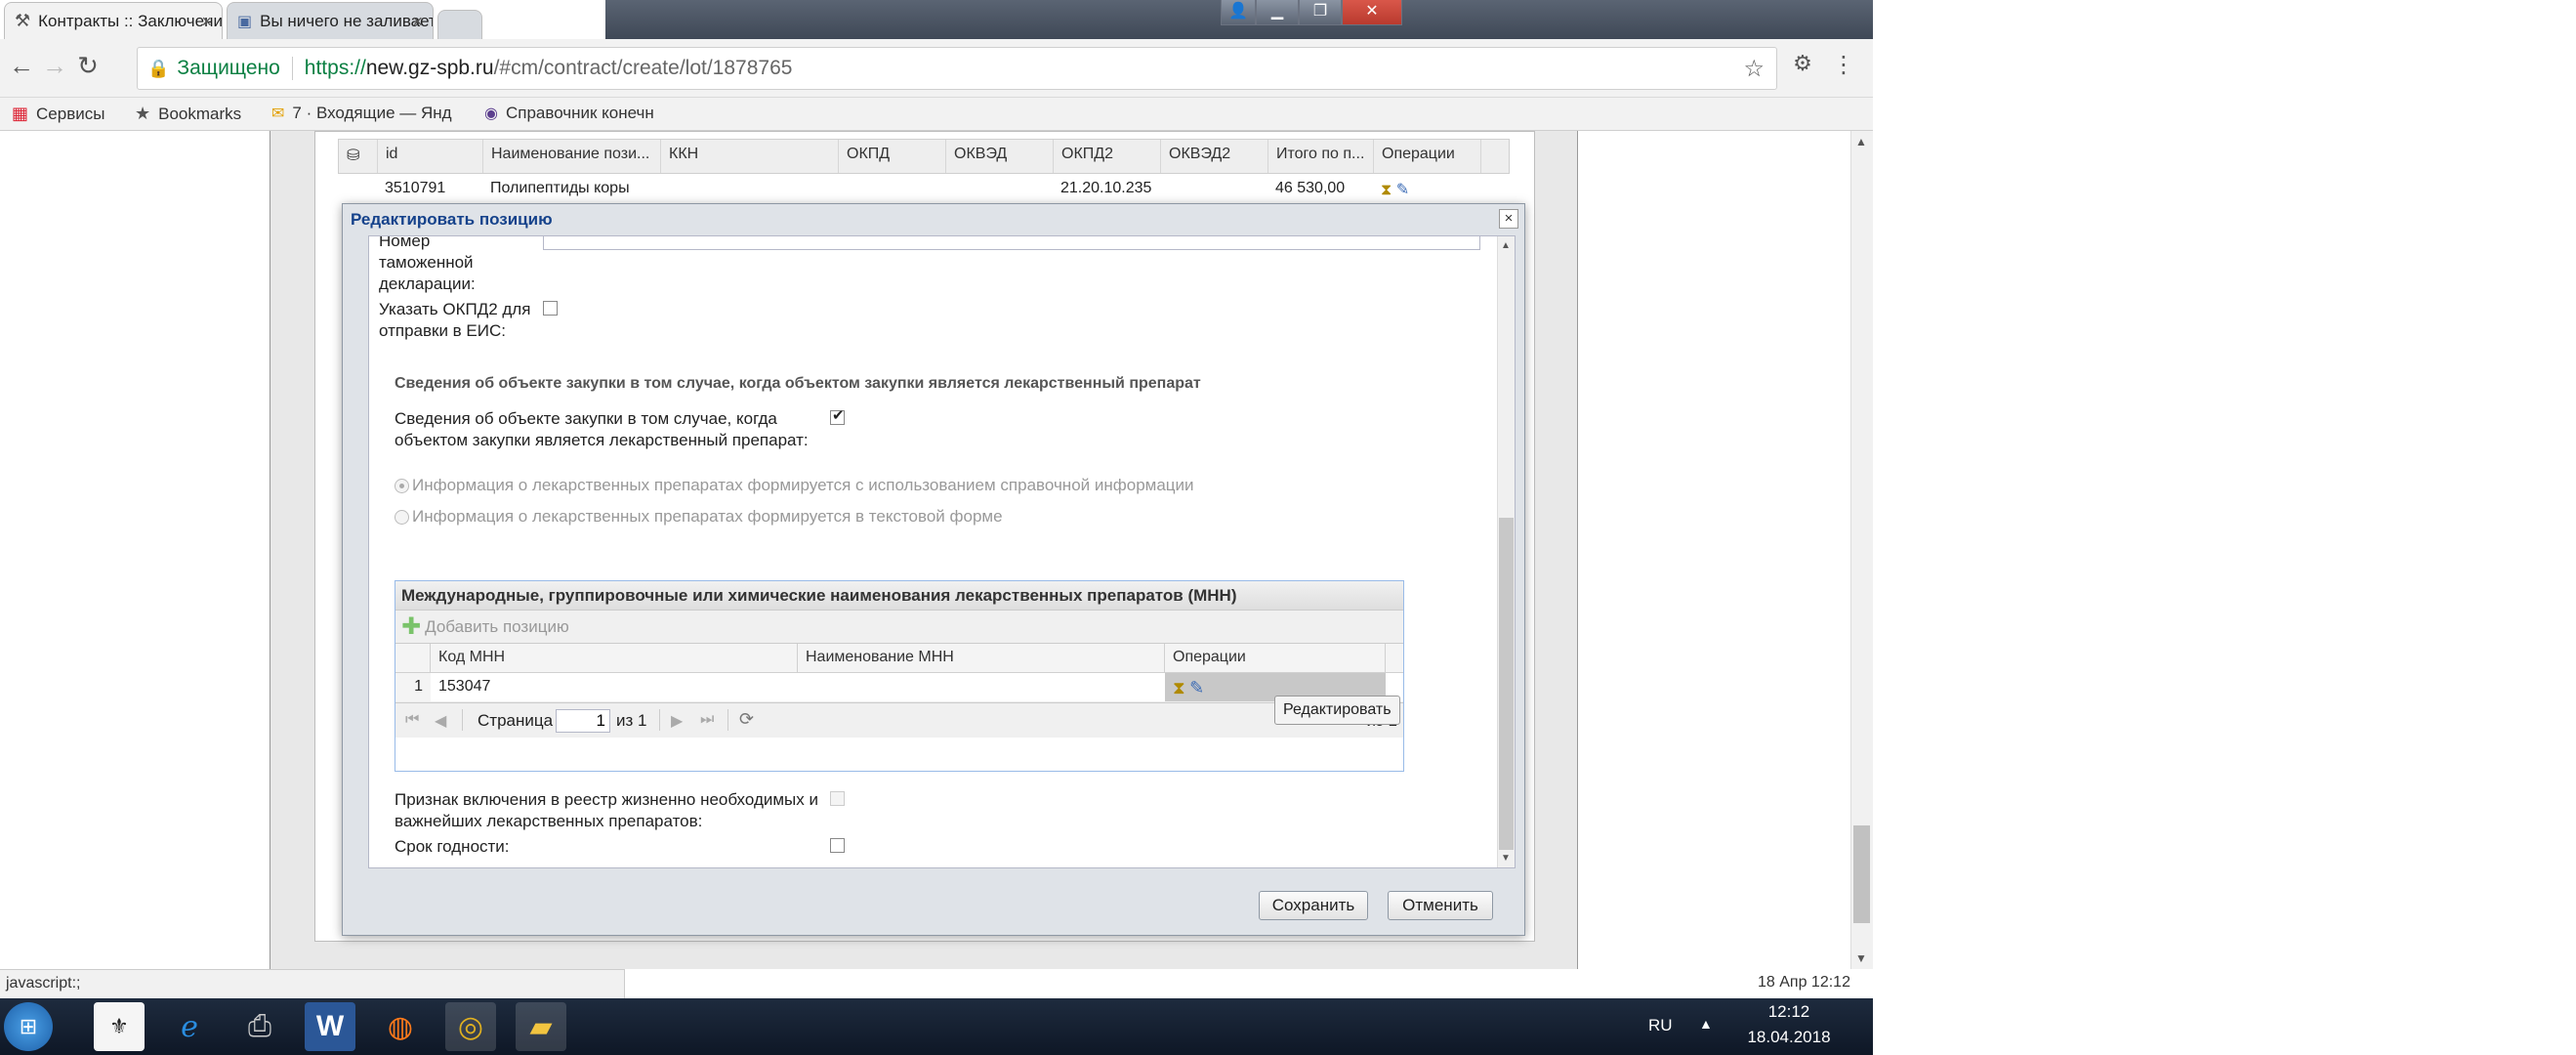  I want to click on menu-icon: ⋮, so click(1843, 65).